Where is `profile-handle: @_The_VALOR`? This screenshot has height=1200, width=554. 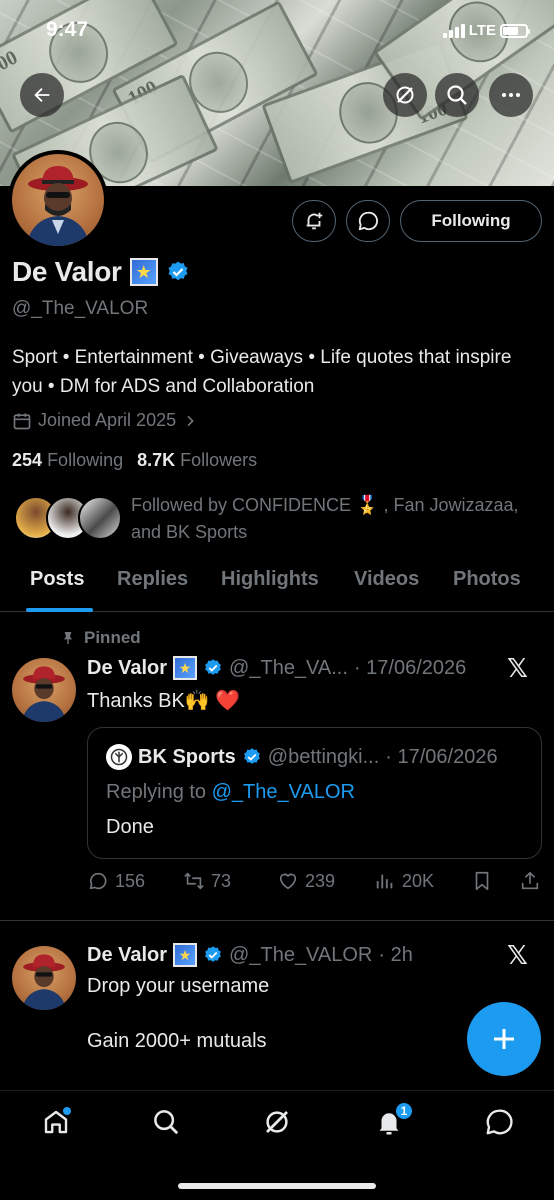 profile-handle: @_The_VALOR is located at coordinates (80, 308).